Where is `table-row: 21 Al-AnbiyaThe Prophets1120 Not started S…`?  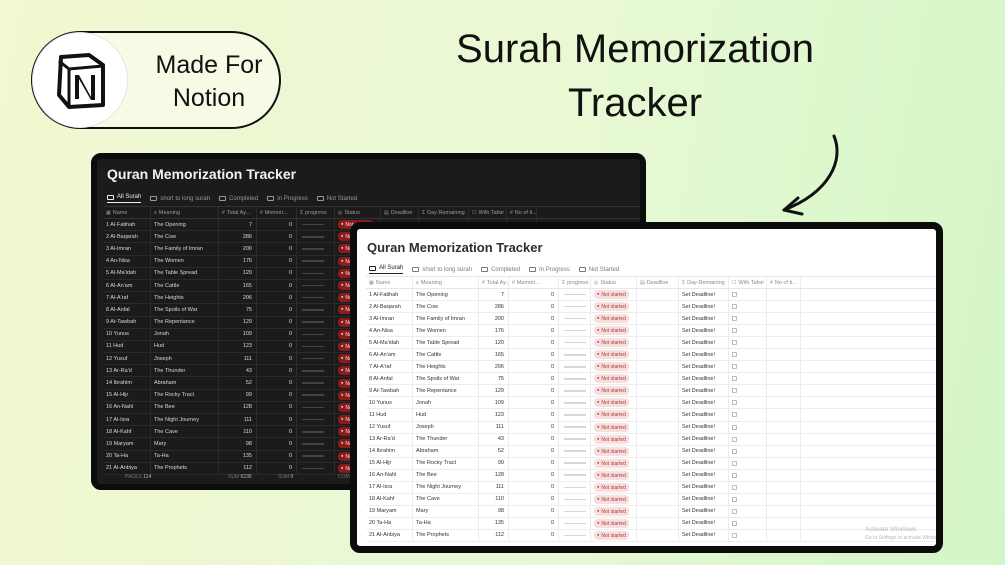
table-row: 21 Al-AnbiyaThe Prophets1120 Not started S… is located at coordinates (651, 535).